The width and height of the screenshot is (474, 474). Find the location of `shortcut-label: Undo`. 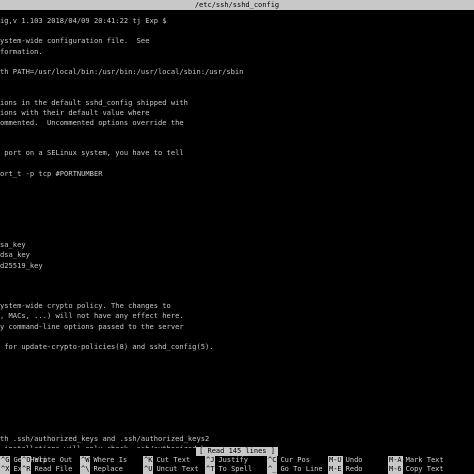

shortcut-label: Undo is located at coordinates (354, 460).